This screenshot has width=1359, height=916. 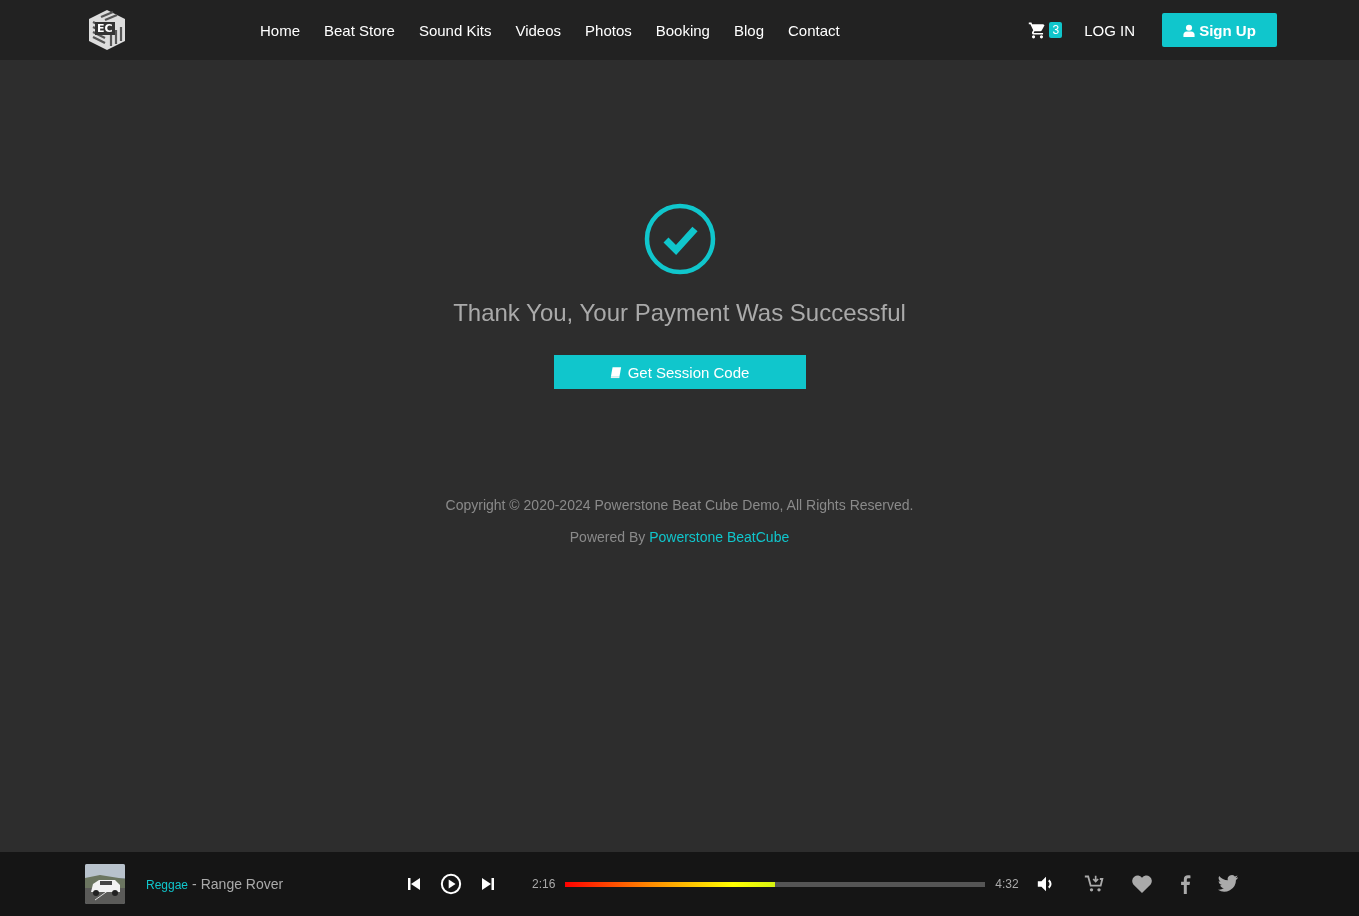 What do you see at coordinates (1007, 884) in the screenshot?
I see `duration-time: 4:32` at bounding box center [1007, 884].